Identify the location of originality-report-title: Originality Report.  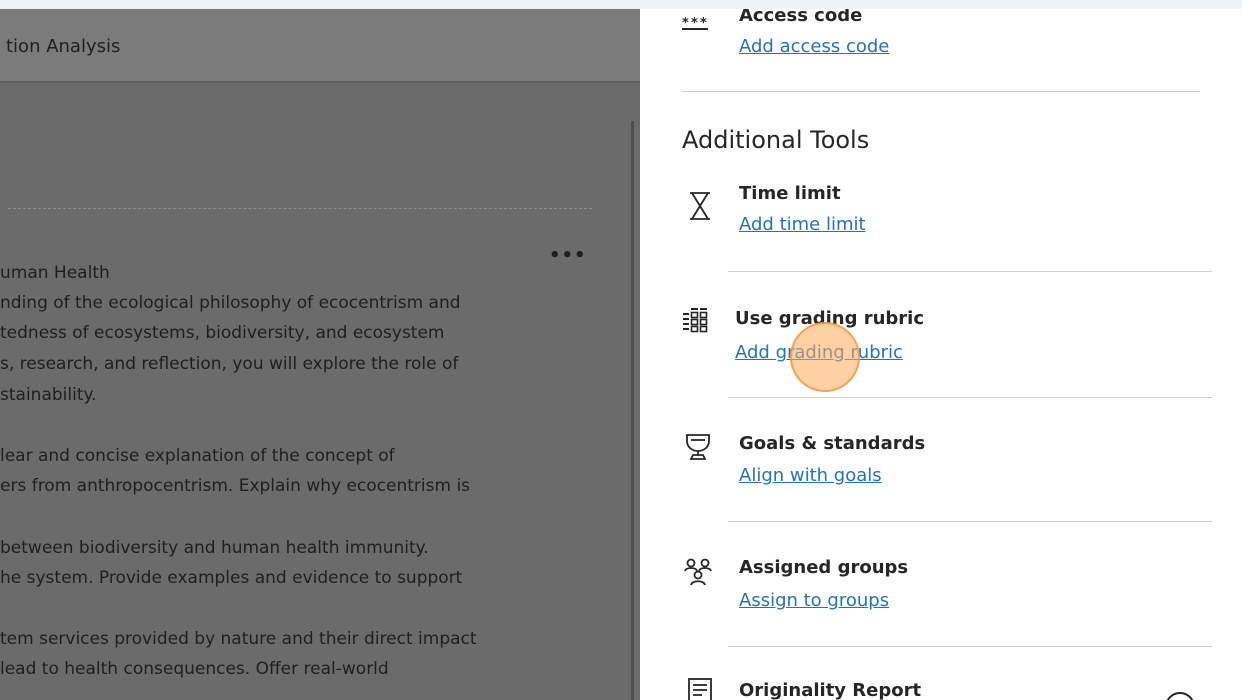
(830, 690).